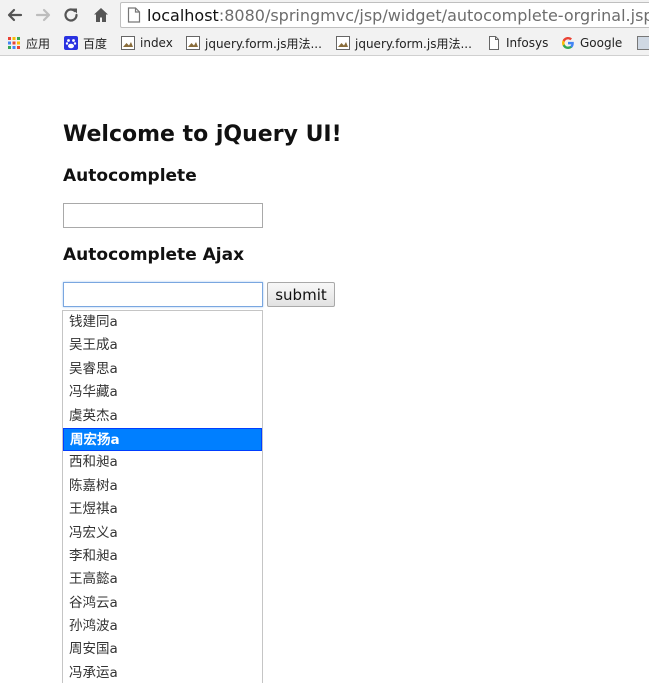 This screenshot has height=683, width=649. Describe the element at coordinates (162, 579) in the screenshot. I see `suggestion-item: 王高懿a` at that location.